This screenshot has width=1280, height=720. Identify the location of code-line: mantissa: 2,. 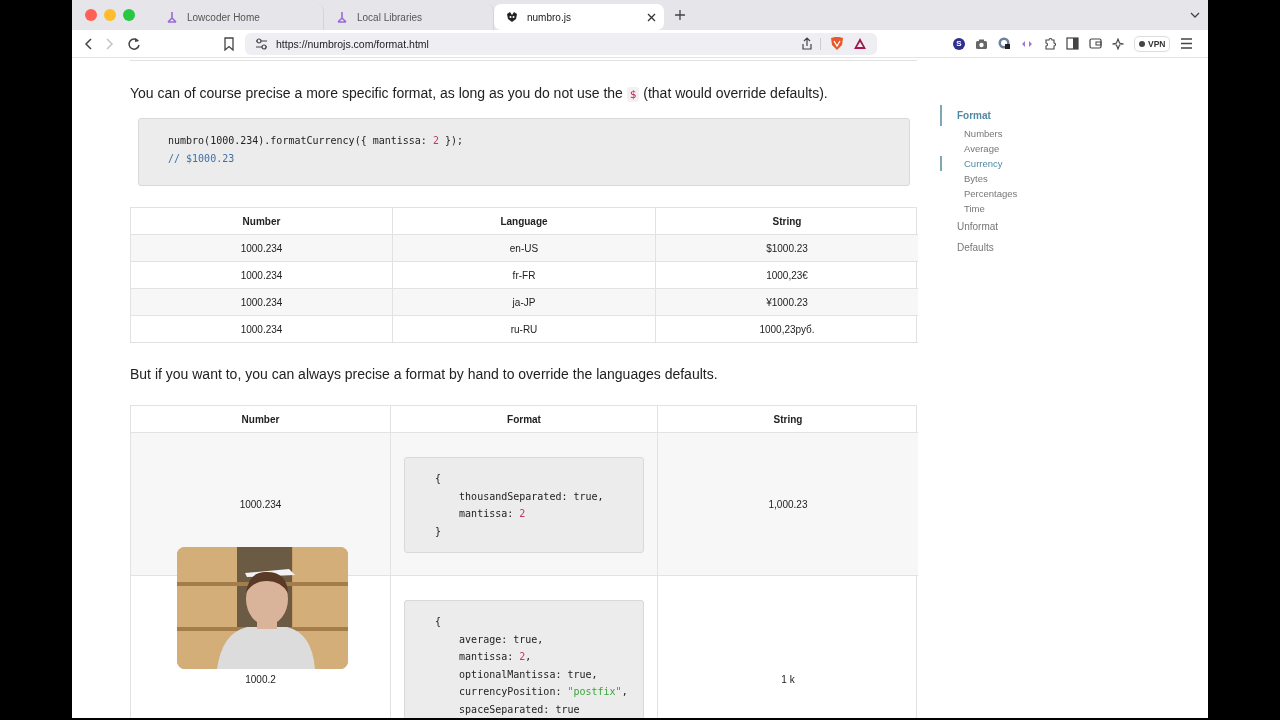
(495, 657).